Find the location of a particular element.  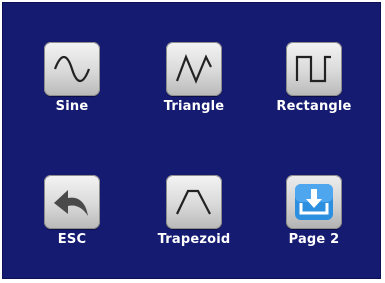

tile-esc: ESC is located at coordinates (72, 211).